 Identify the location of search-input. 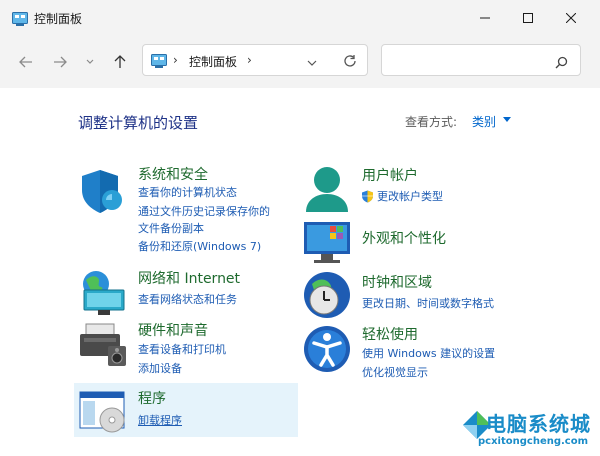
(481, 60).